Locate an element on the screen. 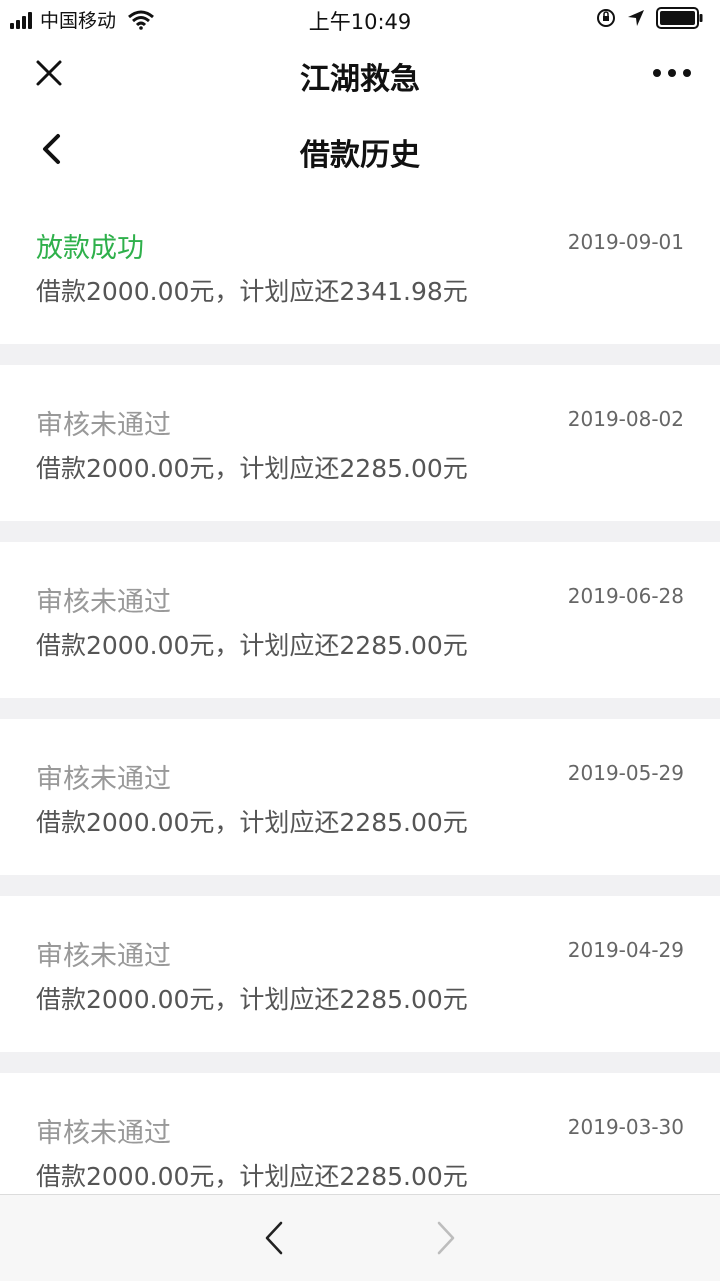 This screenshot has width=720, height=1281. record-date: 2019-04-29 is located at coordinates (625, 950).